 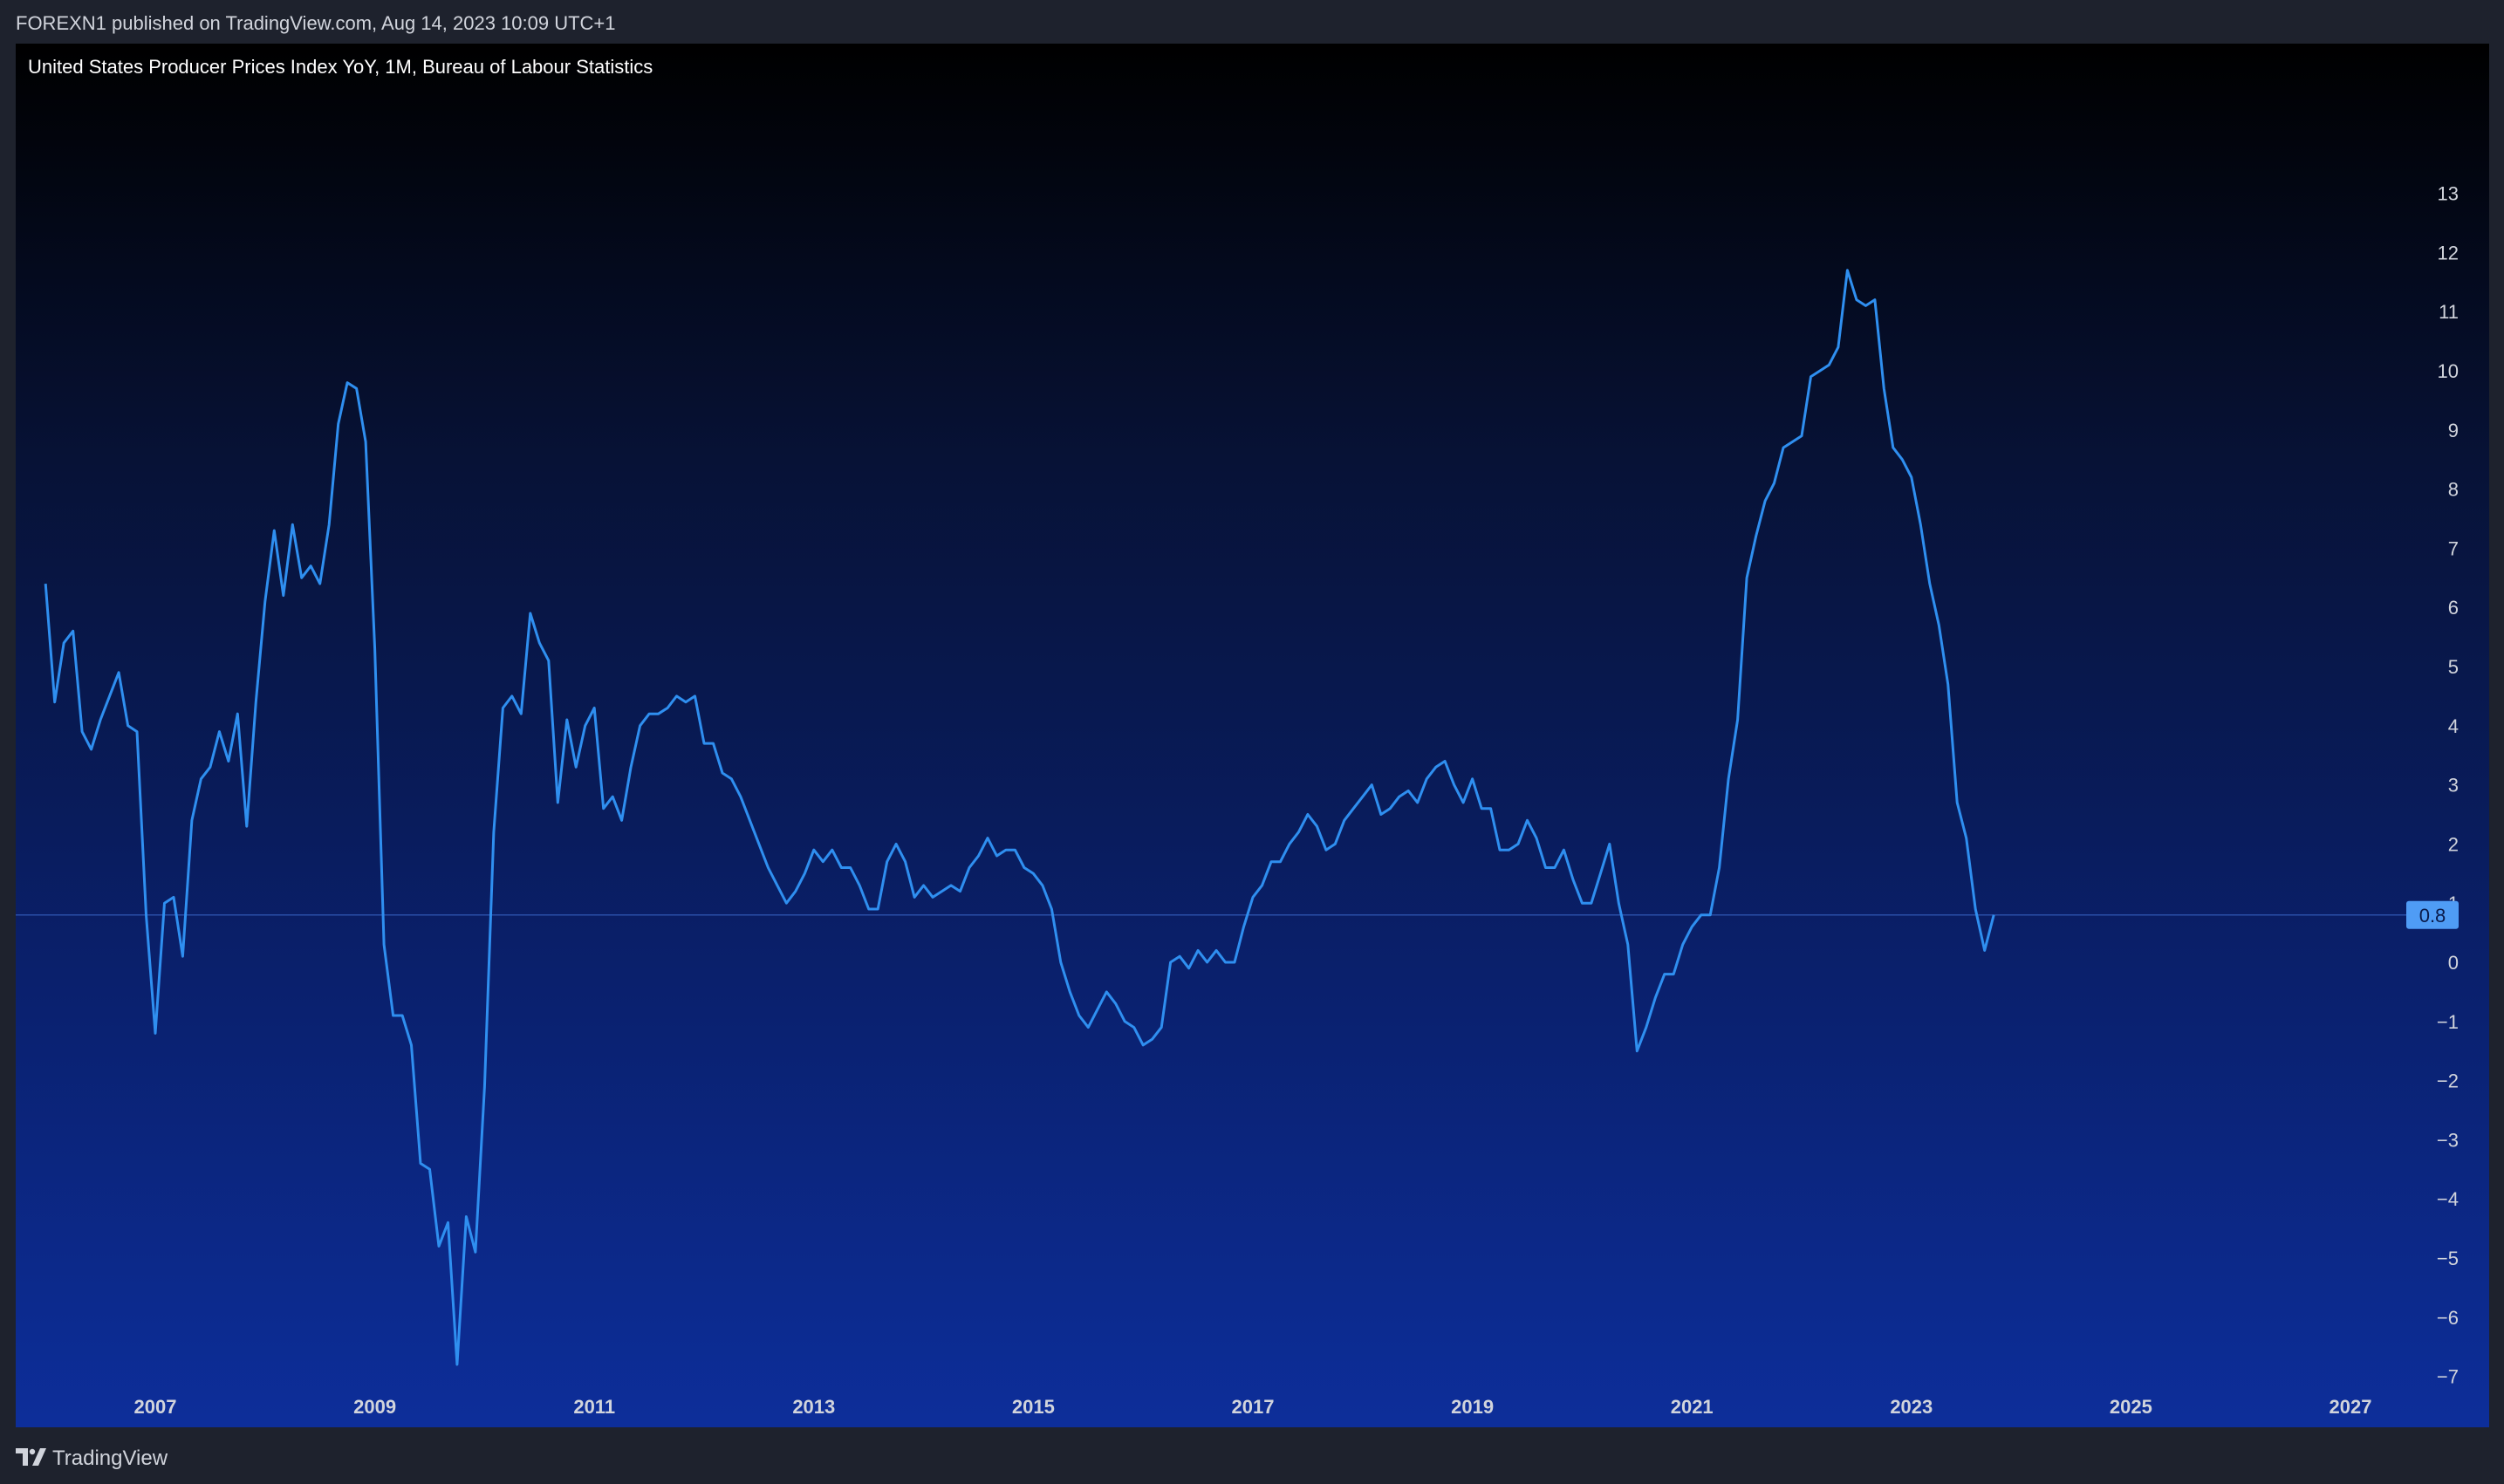 What do you see at coordinates (1252, 1455) in the screenshot?
I see `footer-bar: TradingView` at bounding box center [1252, 1455].